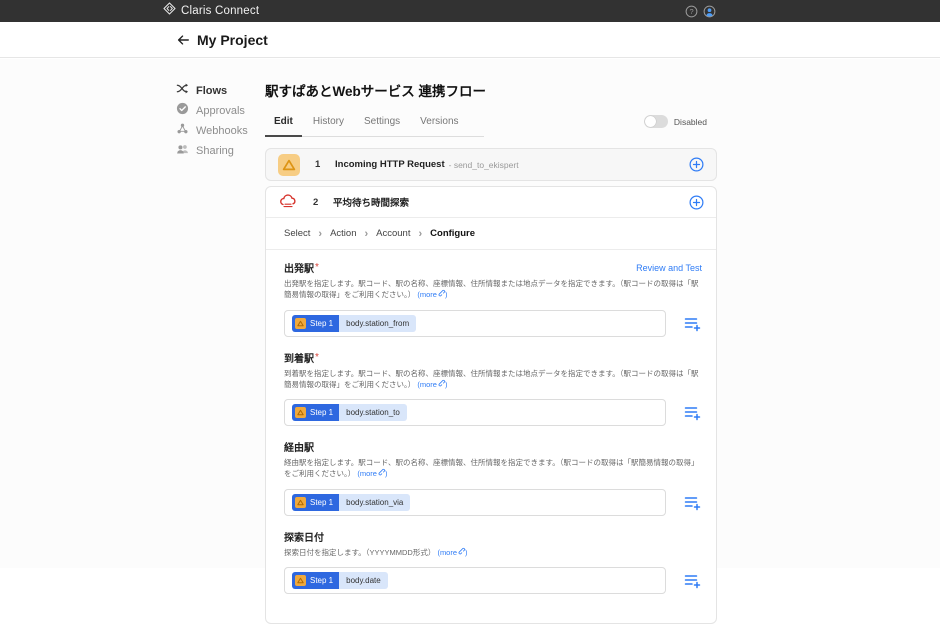 The image size is (940, 624). I want to click on step-token: Step 1 body.date, so click(340, 580).